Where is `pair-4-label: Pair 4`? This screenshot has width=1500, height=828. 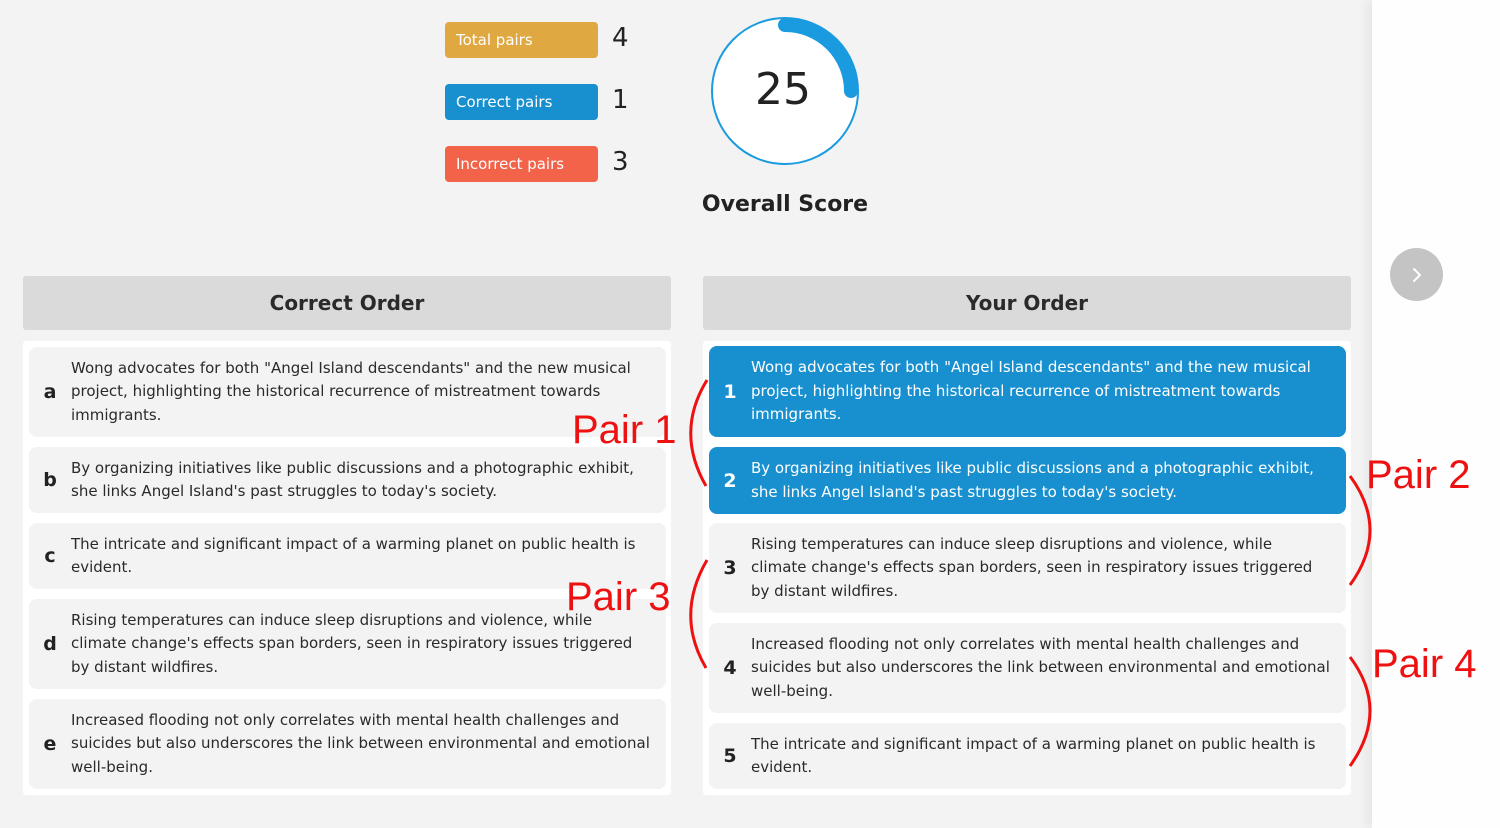 pair-4-label: Pair 4 is located at coordinates (1424, 664).